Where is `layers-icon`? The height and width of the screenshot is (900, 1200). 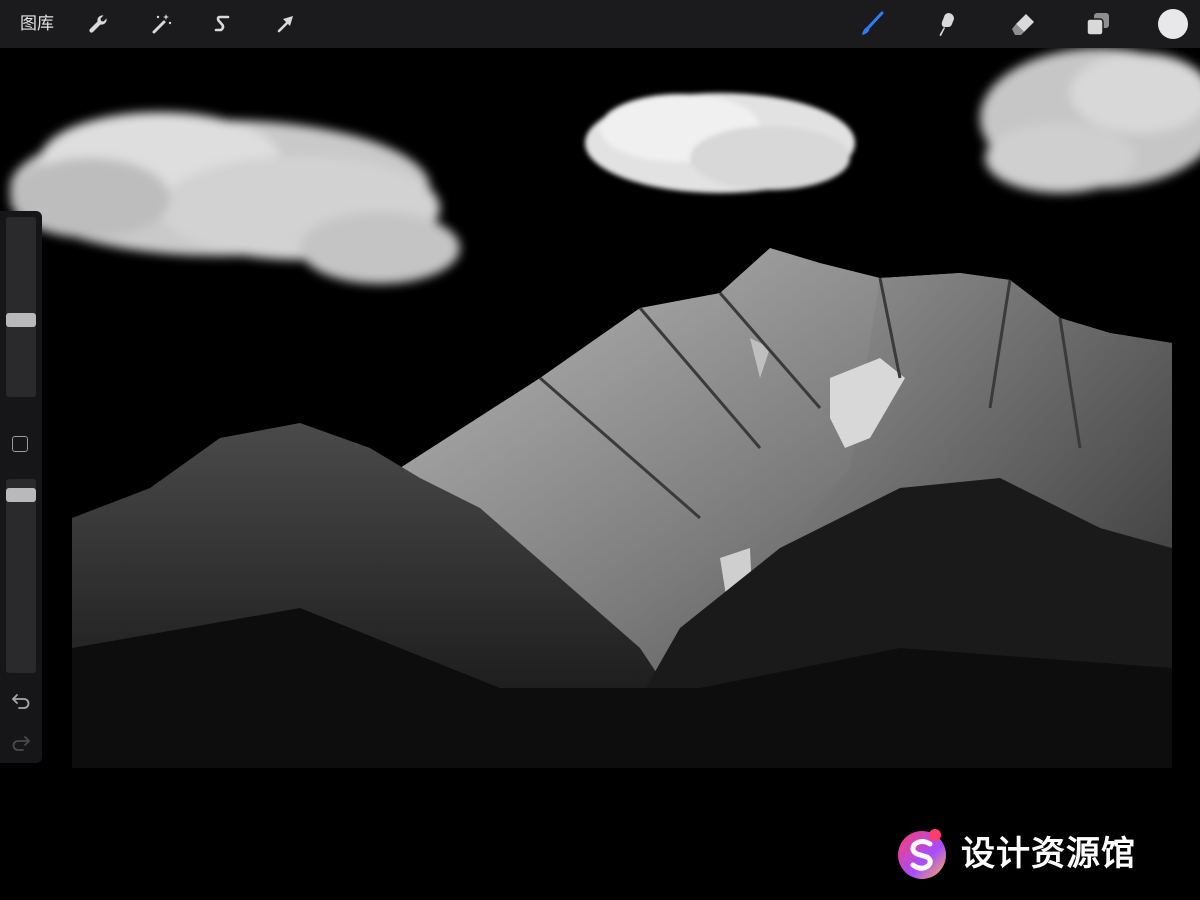
layers-icon is located at coordinates (1098, 24).